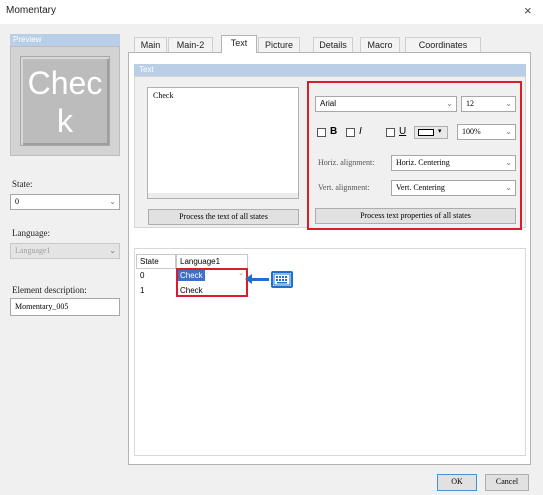  What do you see at coordinates (350, 132) in the screenshot?
I see `italic-checkbox` at bounding box center [350, 132].